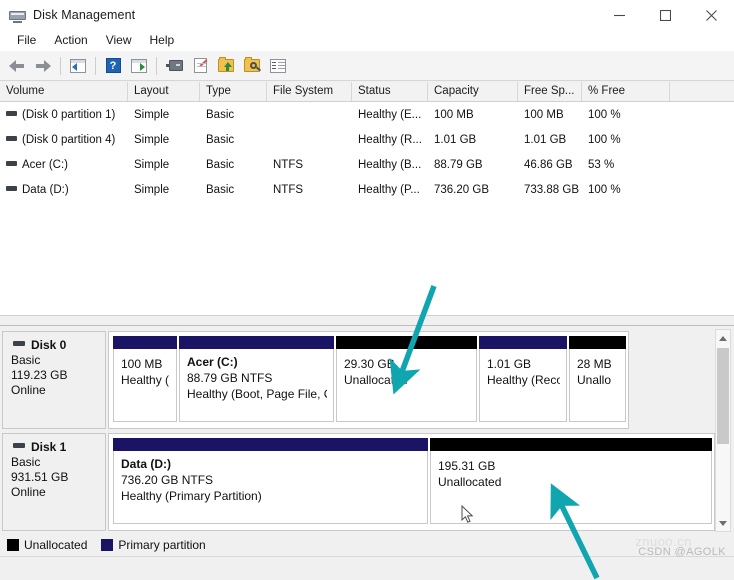 This screenshot has width=734, height=580. Describe the element at coordinates (682, 552) in the screenshot. I see `watermark: CSDN @AGOLK` at that location.